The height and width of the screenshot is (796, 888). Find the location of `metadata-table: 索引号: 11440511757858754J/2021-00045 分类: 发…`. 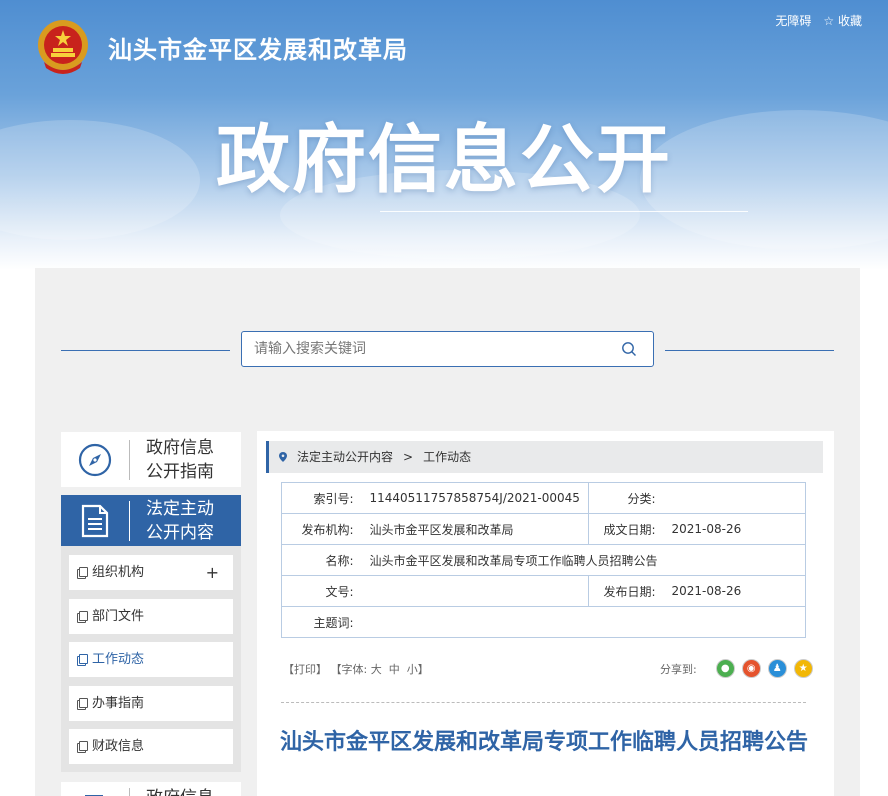

metadata-table: 索引号: 11440511757858754J/2021-00045 分类: 发… is located at coordinates (543, 560).